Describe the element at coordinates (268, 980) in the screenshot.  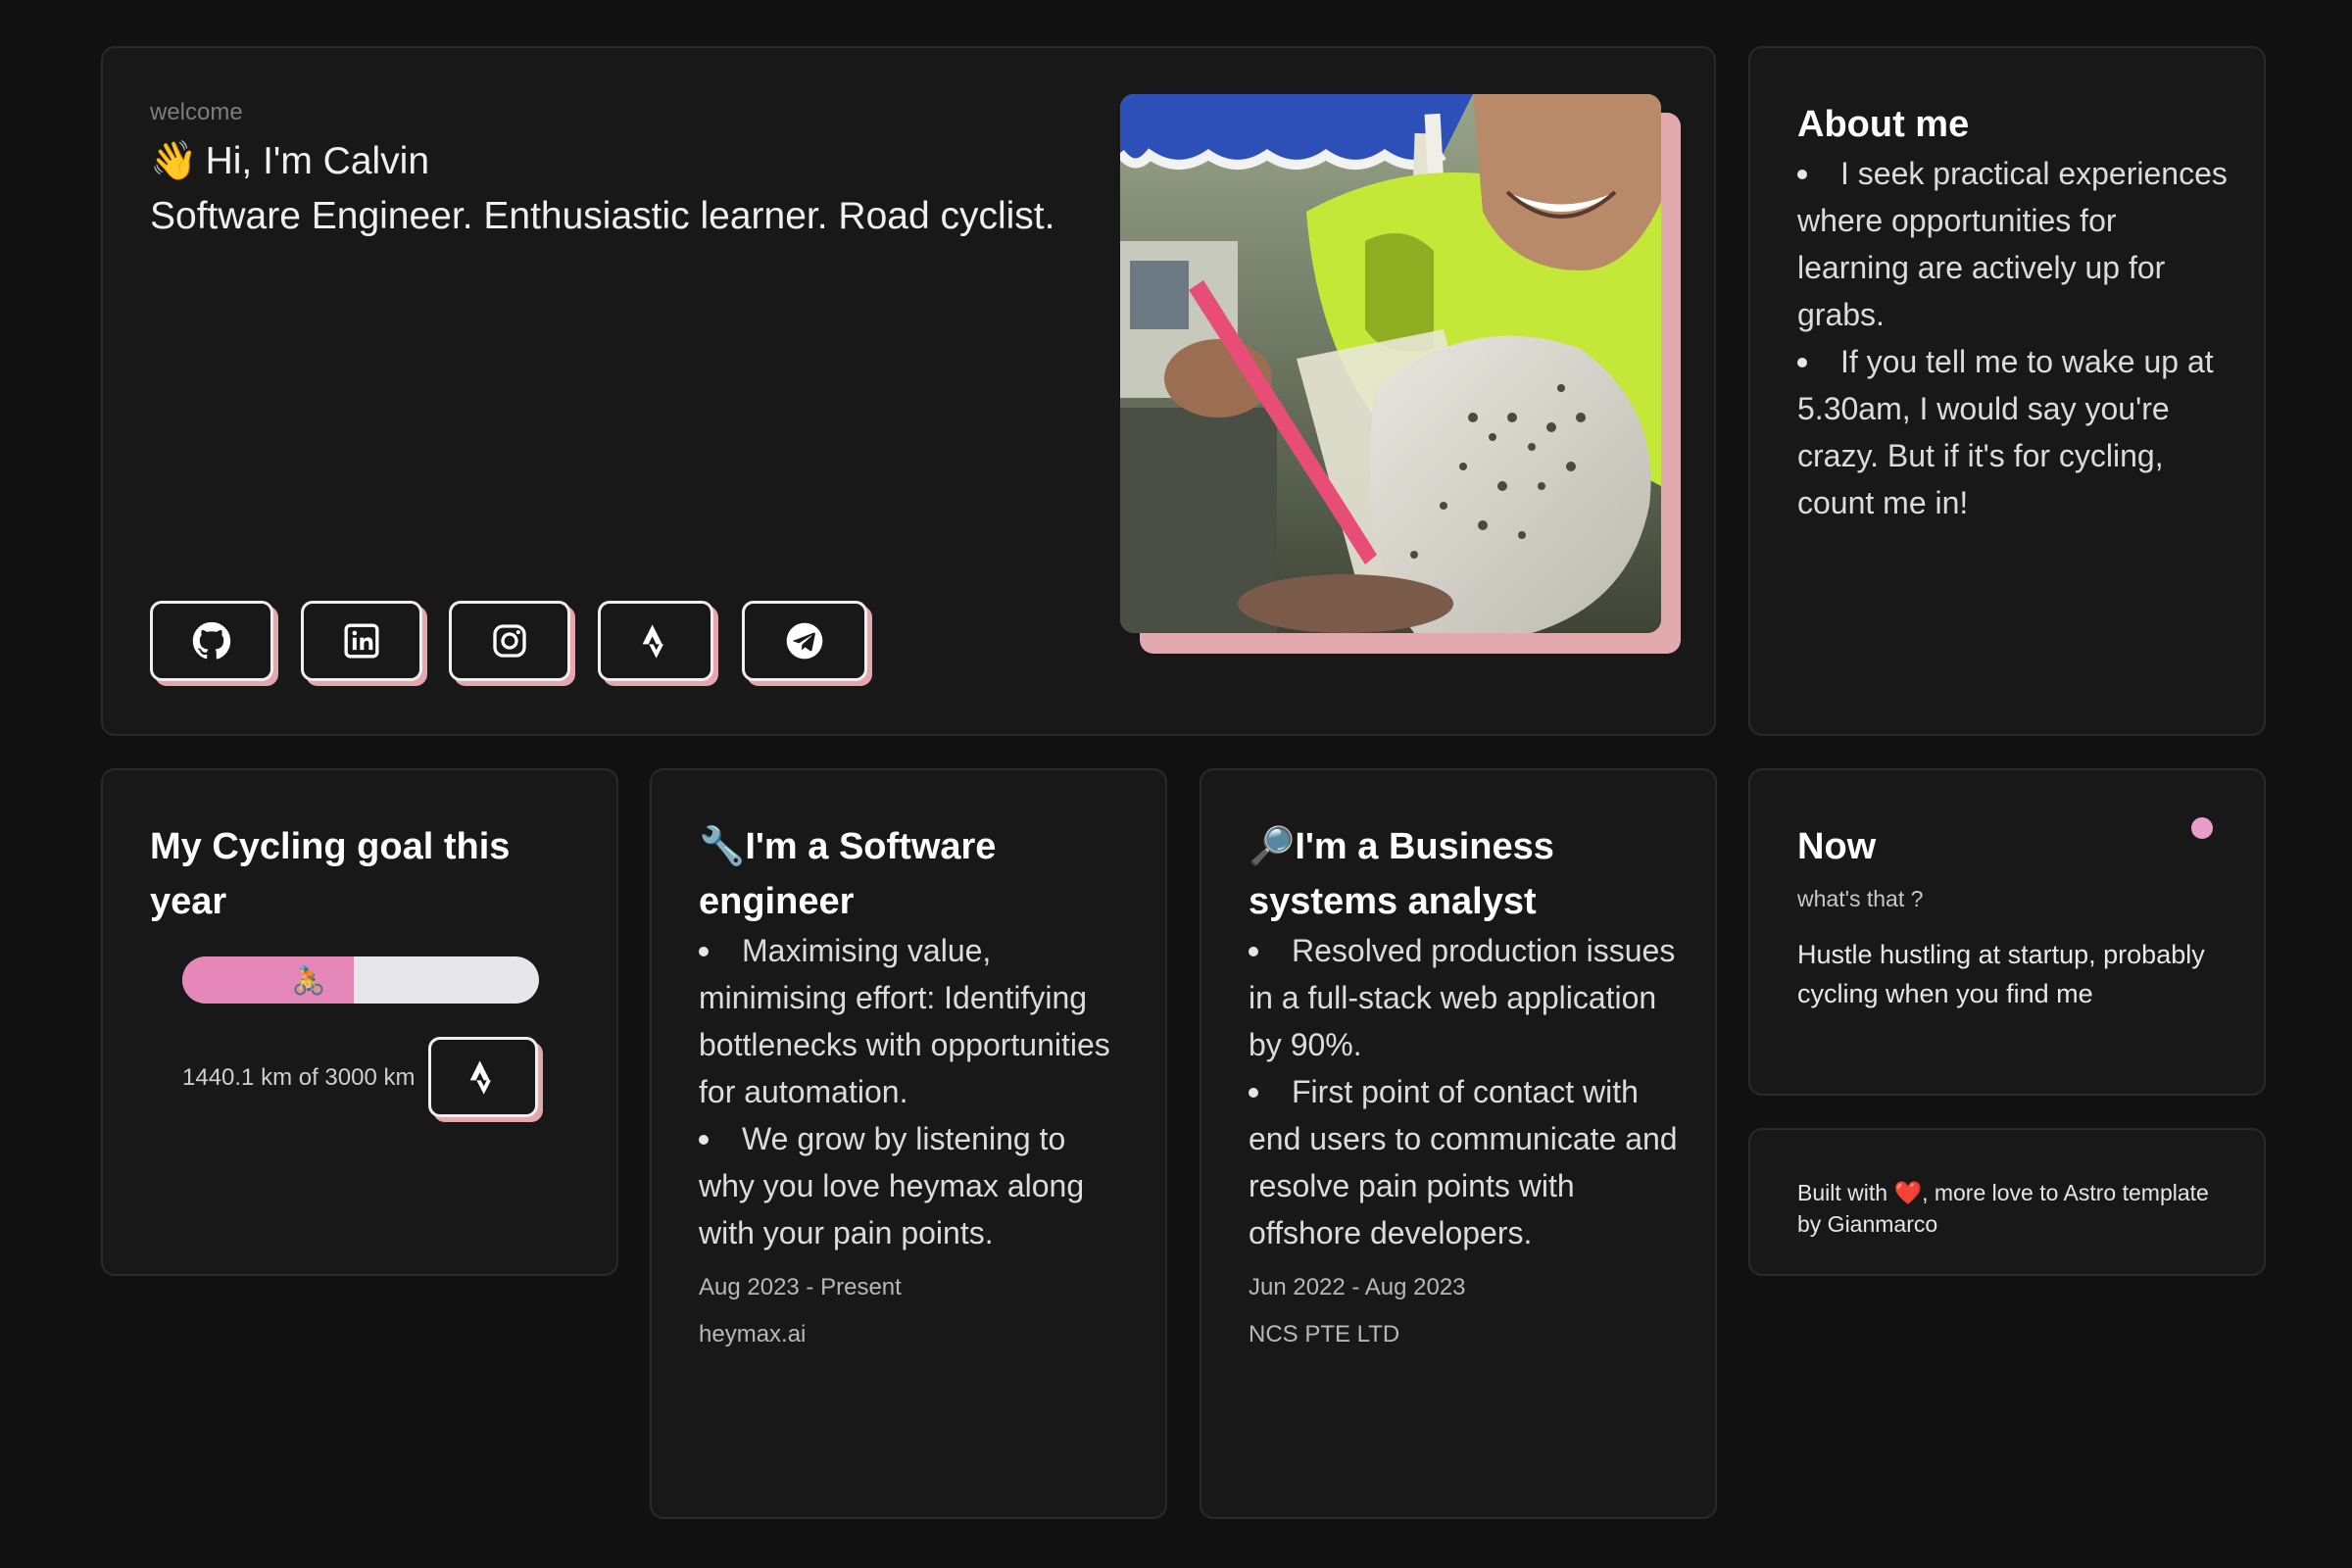
I see `cycling-progress-fill: 🚴` at that location.